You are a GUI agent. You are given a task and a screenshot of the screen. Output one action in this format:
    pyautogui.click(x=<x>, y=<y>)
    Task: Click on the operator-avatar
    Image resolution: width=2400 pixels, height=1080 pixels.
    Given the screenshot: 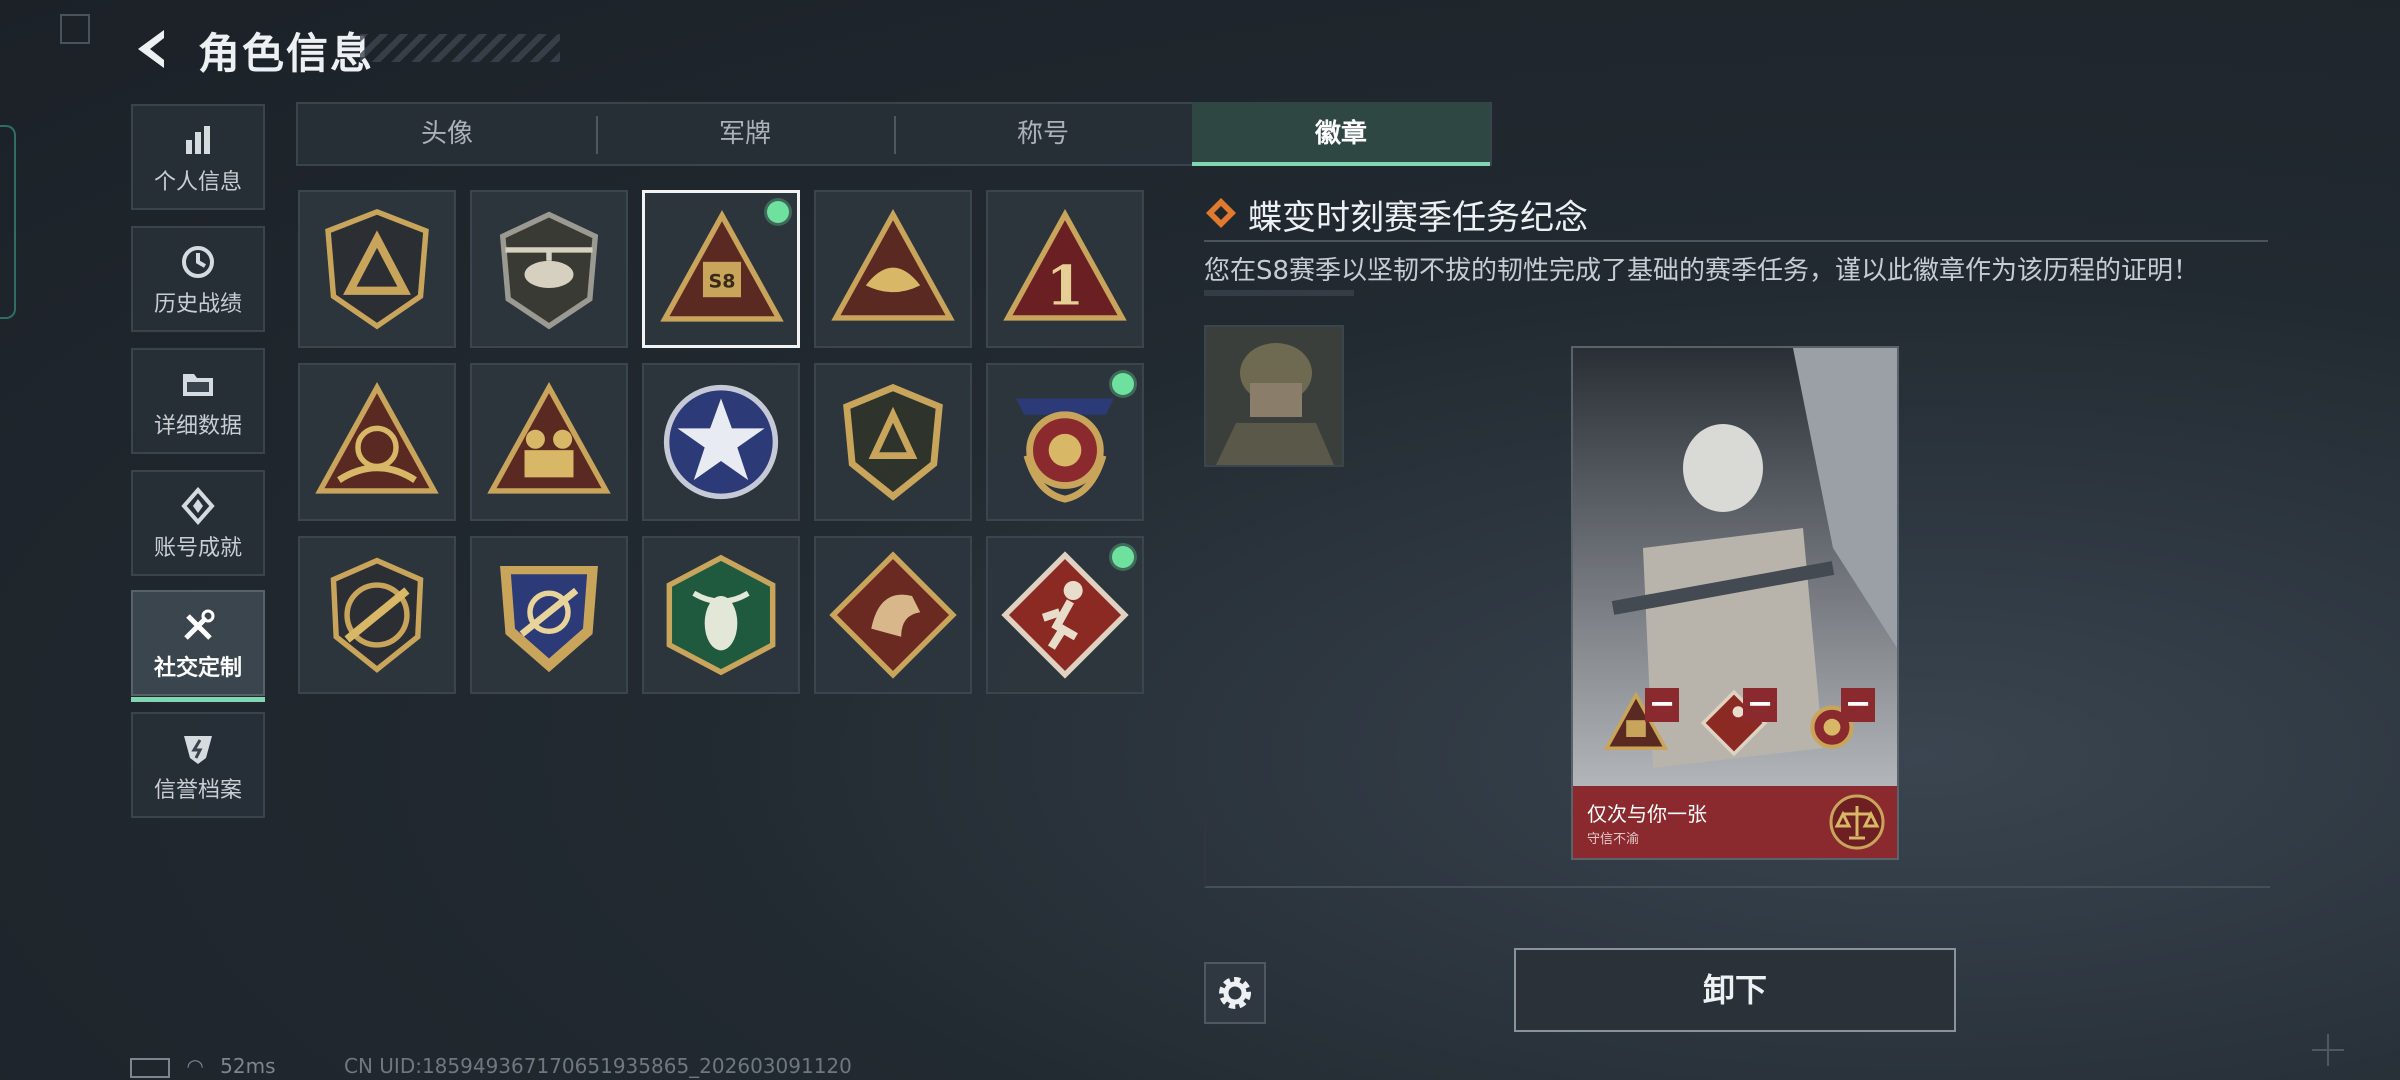 What is the action you would take?
    pyautogui.click(x=1274, y=396)
    